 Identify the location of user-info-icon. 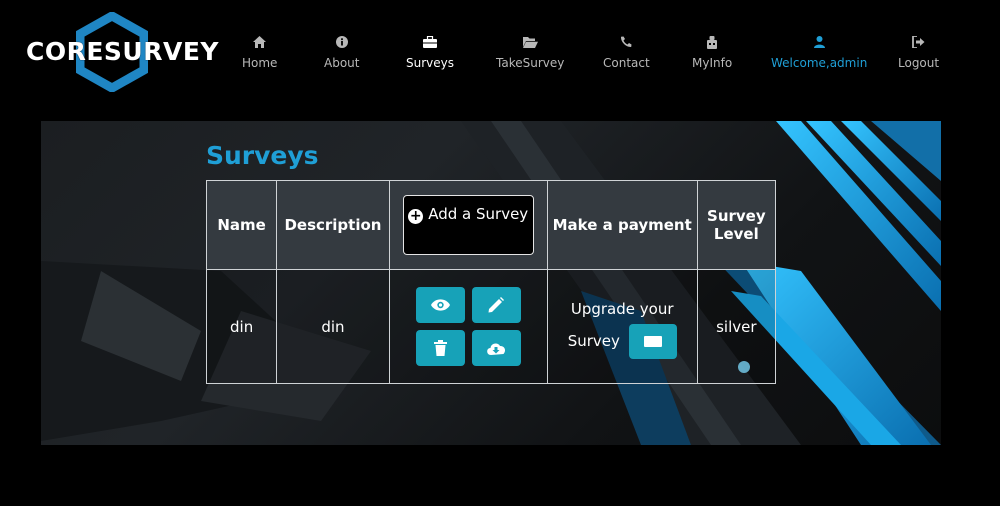
(712, 44).